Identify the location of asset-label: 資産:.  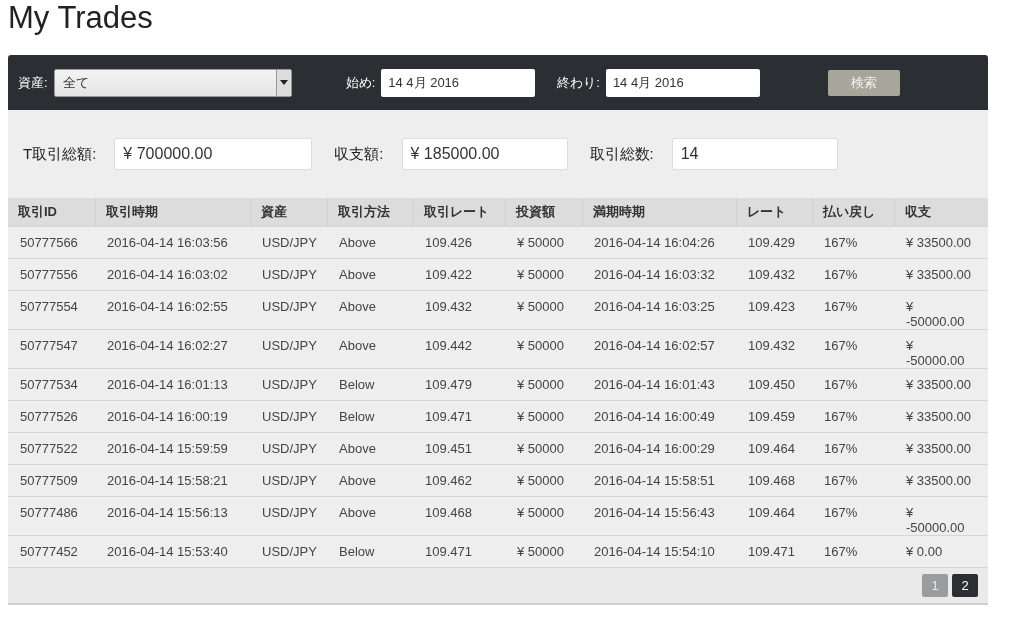
(33, 82).